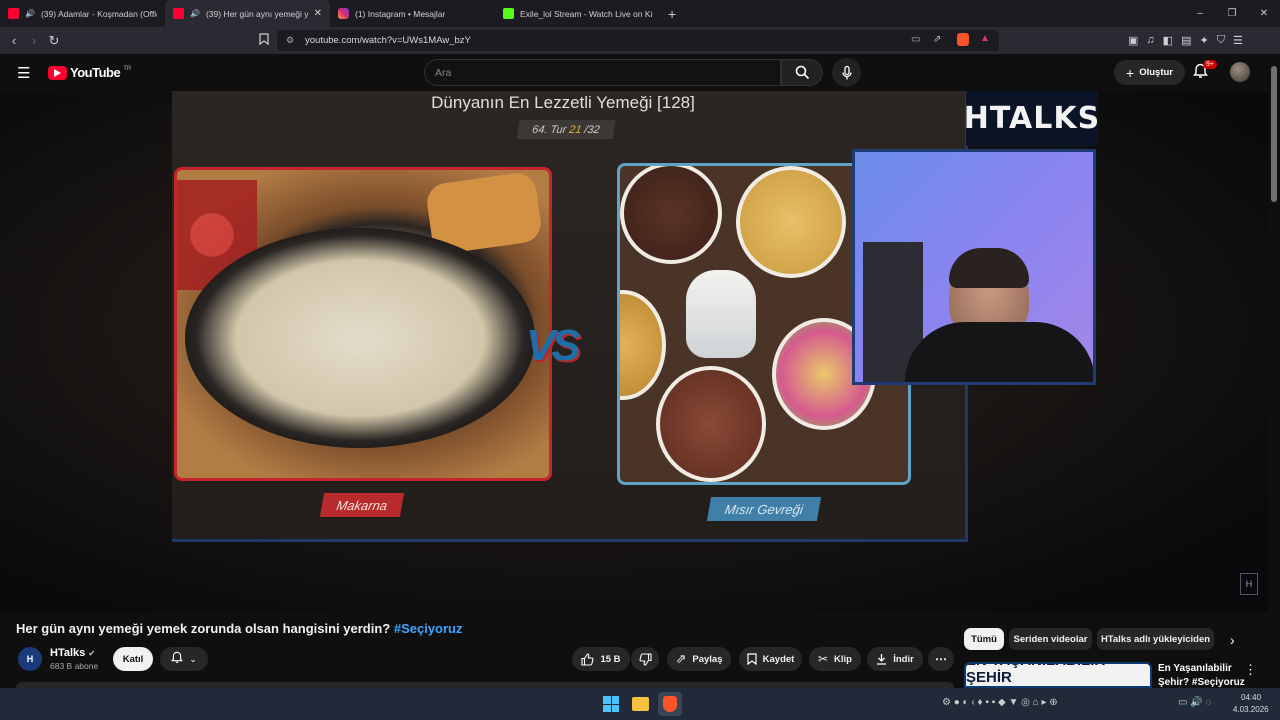  Describe the element at coordinates (941, 659) in the screenshot. I see `more-actions-button: ⋯` at that location.